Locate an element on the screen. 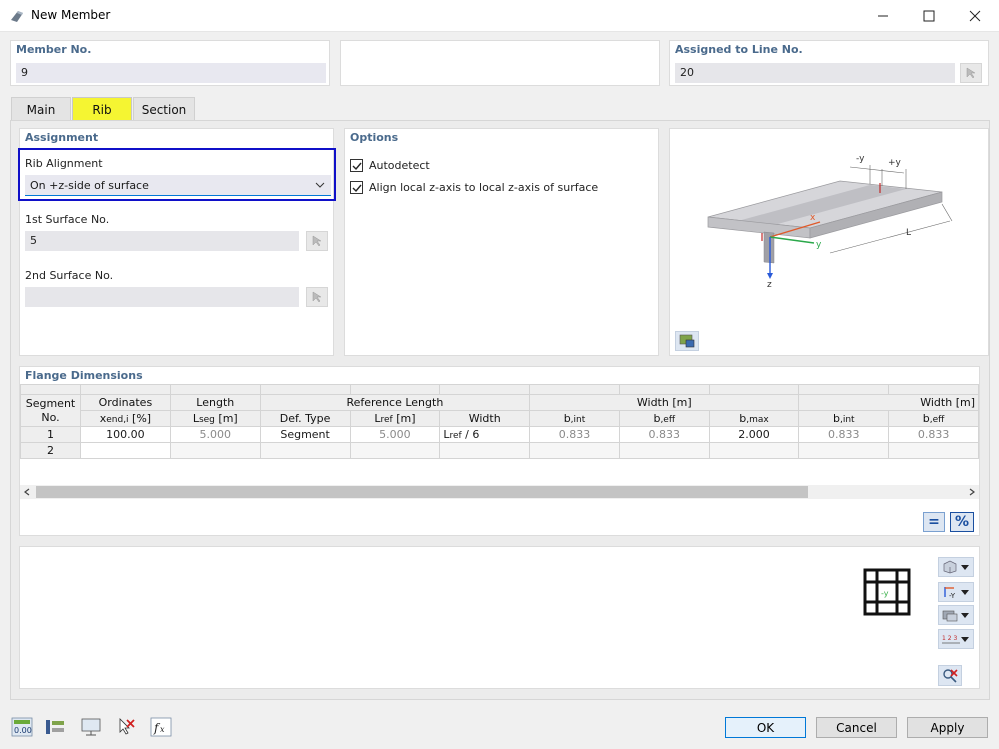  col-header-xend: xend,i [%] is located at coordinates (125, 418).